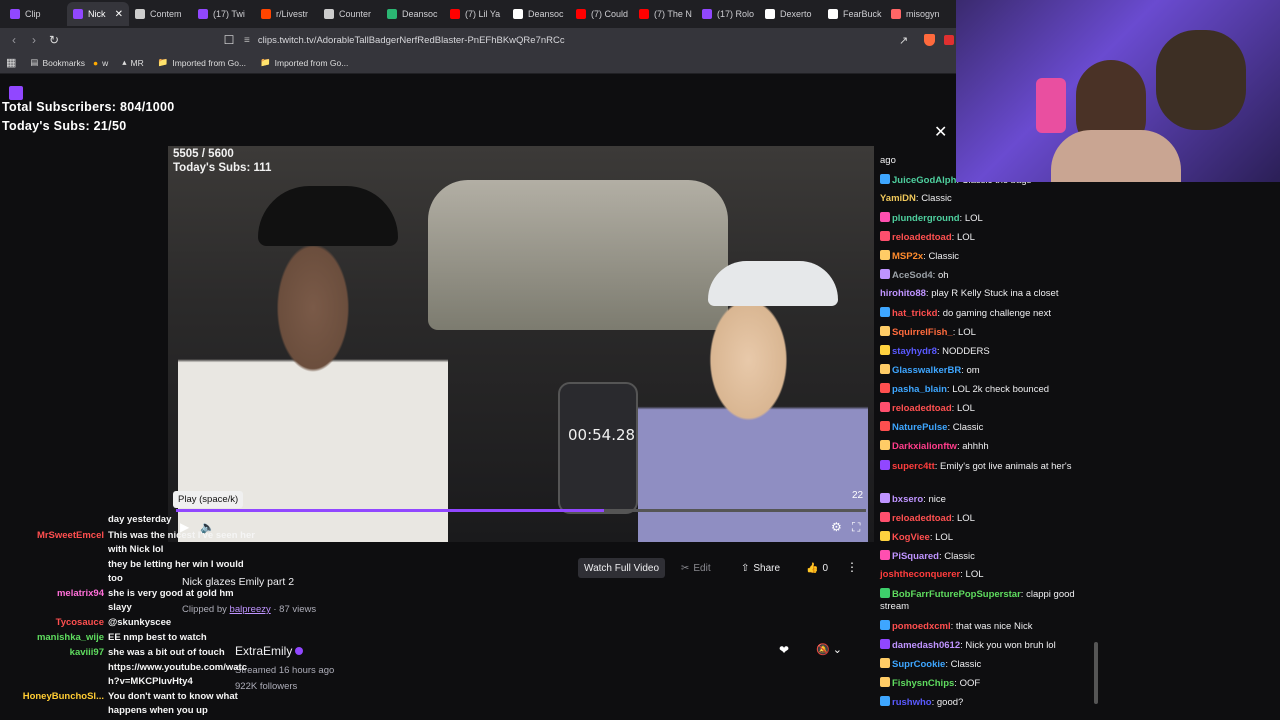 The height and width of the screenshot is (720, 1280). I want to click on bookmark-item: ● w, so click(100, 63).